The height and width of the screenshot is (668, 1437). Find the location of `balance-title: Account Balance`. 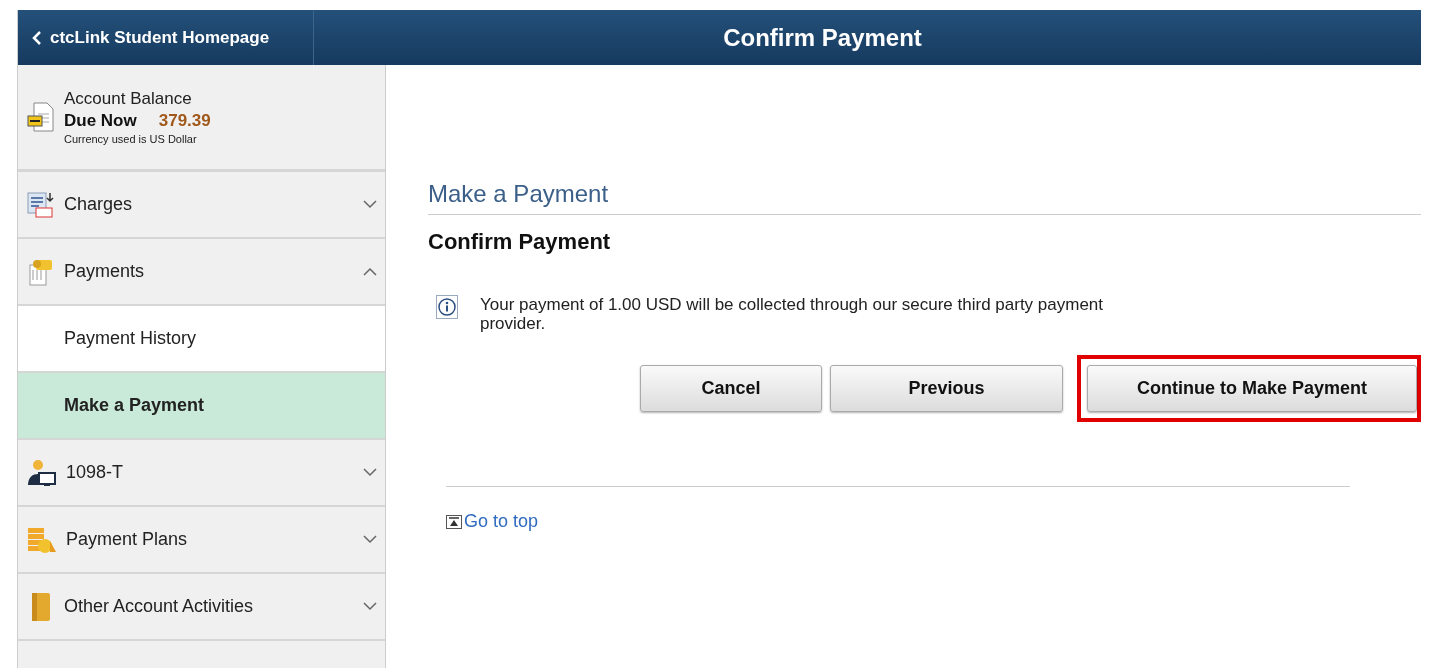

balance-title: Account Balance is located at coordinates (128, 99).